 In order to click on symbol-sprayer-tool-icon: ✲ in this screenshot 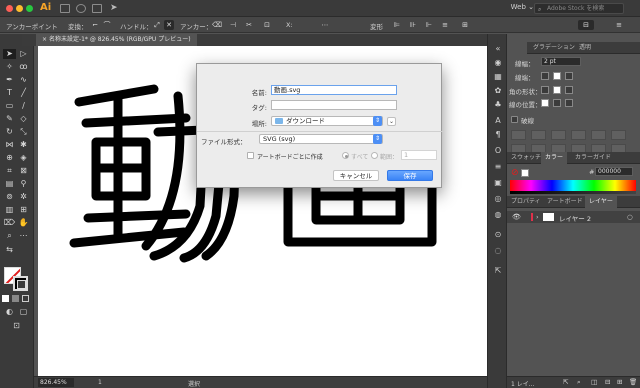, I will do `click(23, 197)`.